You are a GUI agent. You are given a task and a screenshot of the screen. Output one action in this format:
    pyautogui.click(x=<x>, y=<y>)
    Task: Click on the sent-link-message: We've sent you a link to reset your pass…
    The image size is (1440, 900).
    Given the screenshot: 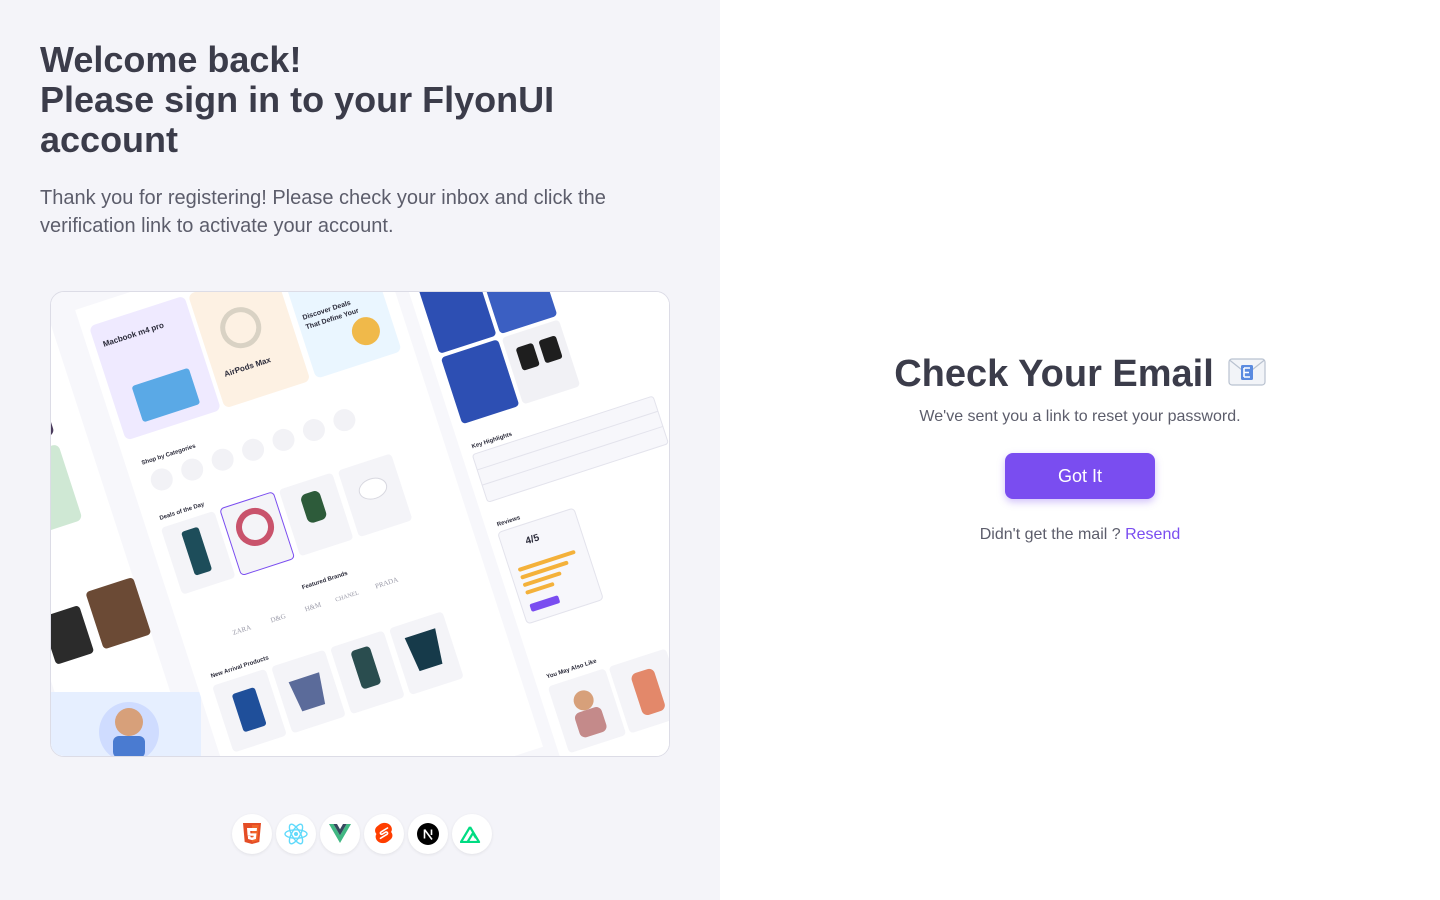 What is the action you would take?
    pyautogui.click(x=1080, y=416)
    